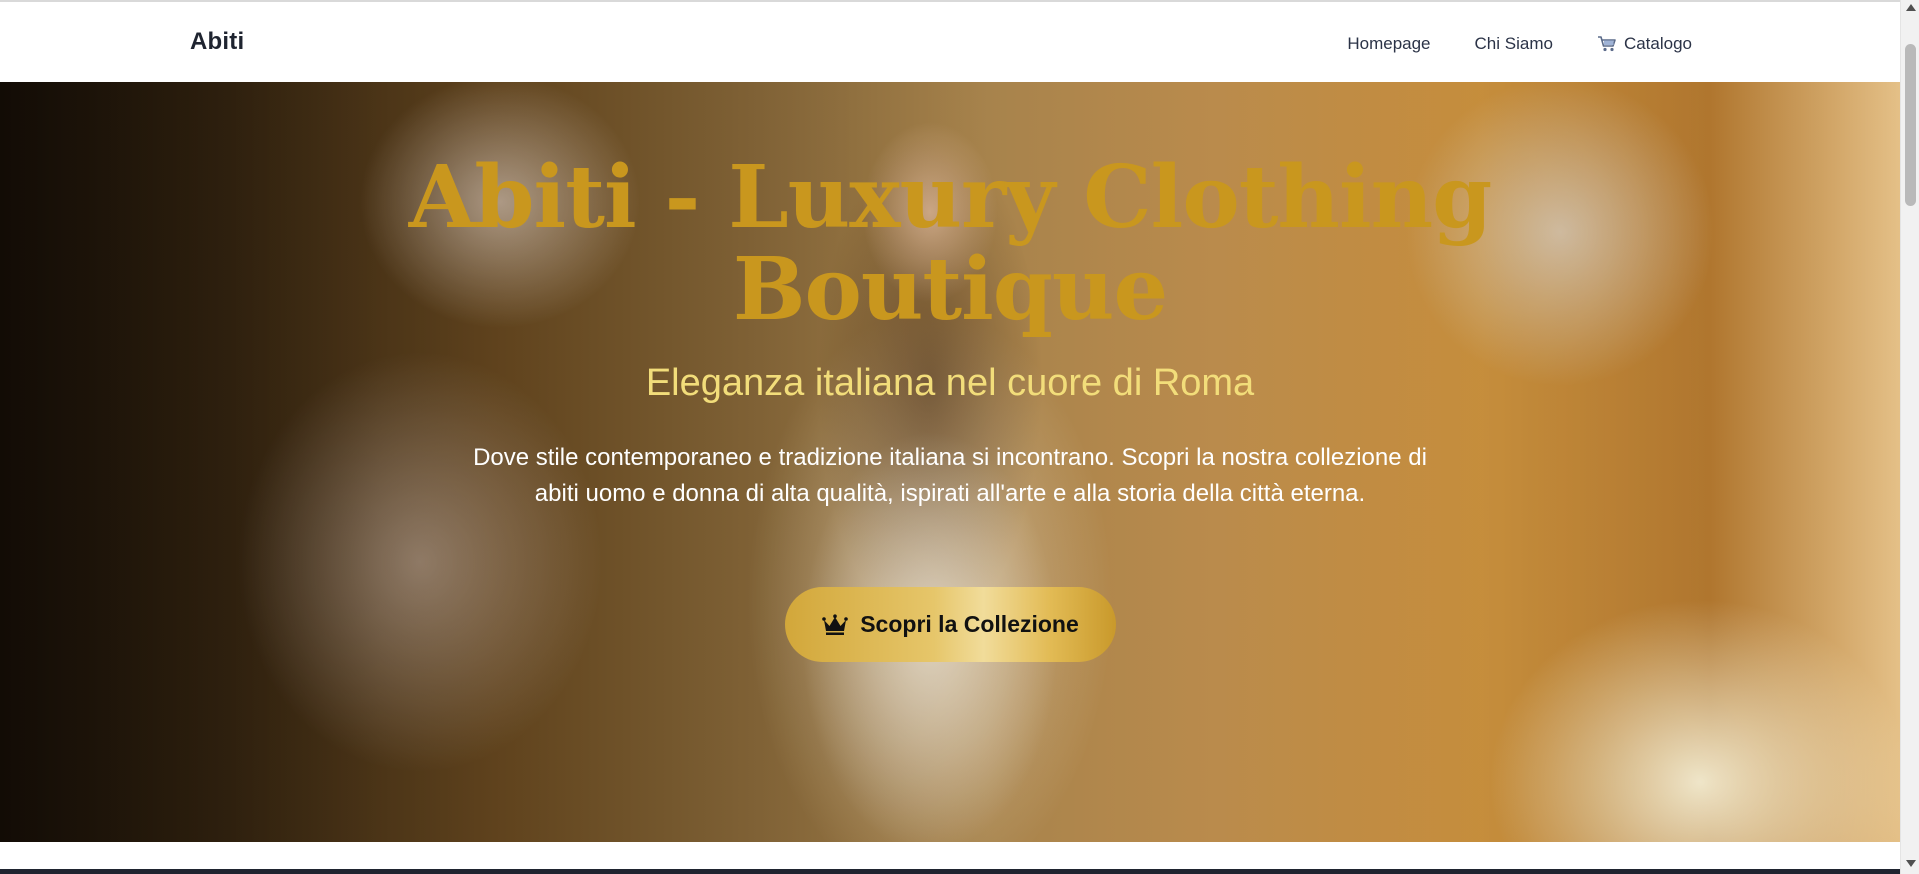 The image size is (1919, 874). I want to click on nav-link-chi-siamo: Chi Siamo, so click(1514, 44).